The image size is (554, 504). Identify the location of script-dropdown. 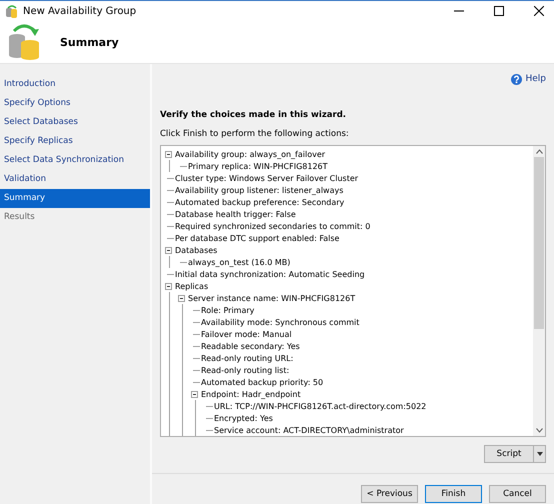
(540, 454).